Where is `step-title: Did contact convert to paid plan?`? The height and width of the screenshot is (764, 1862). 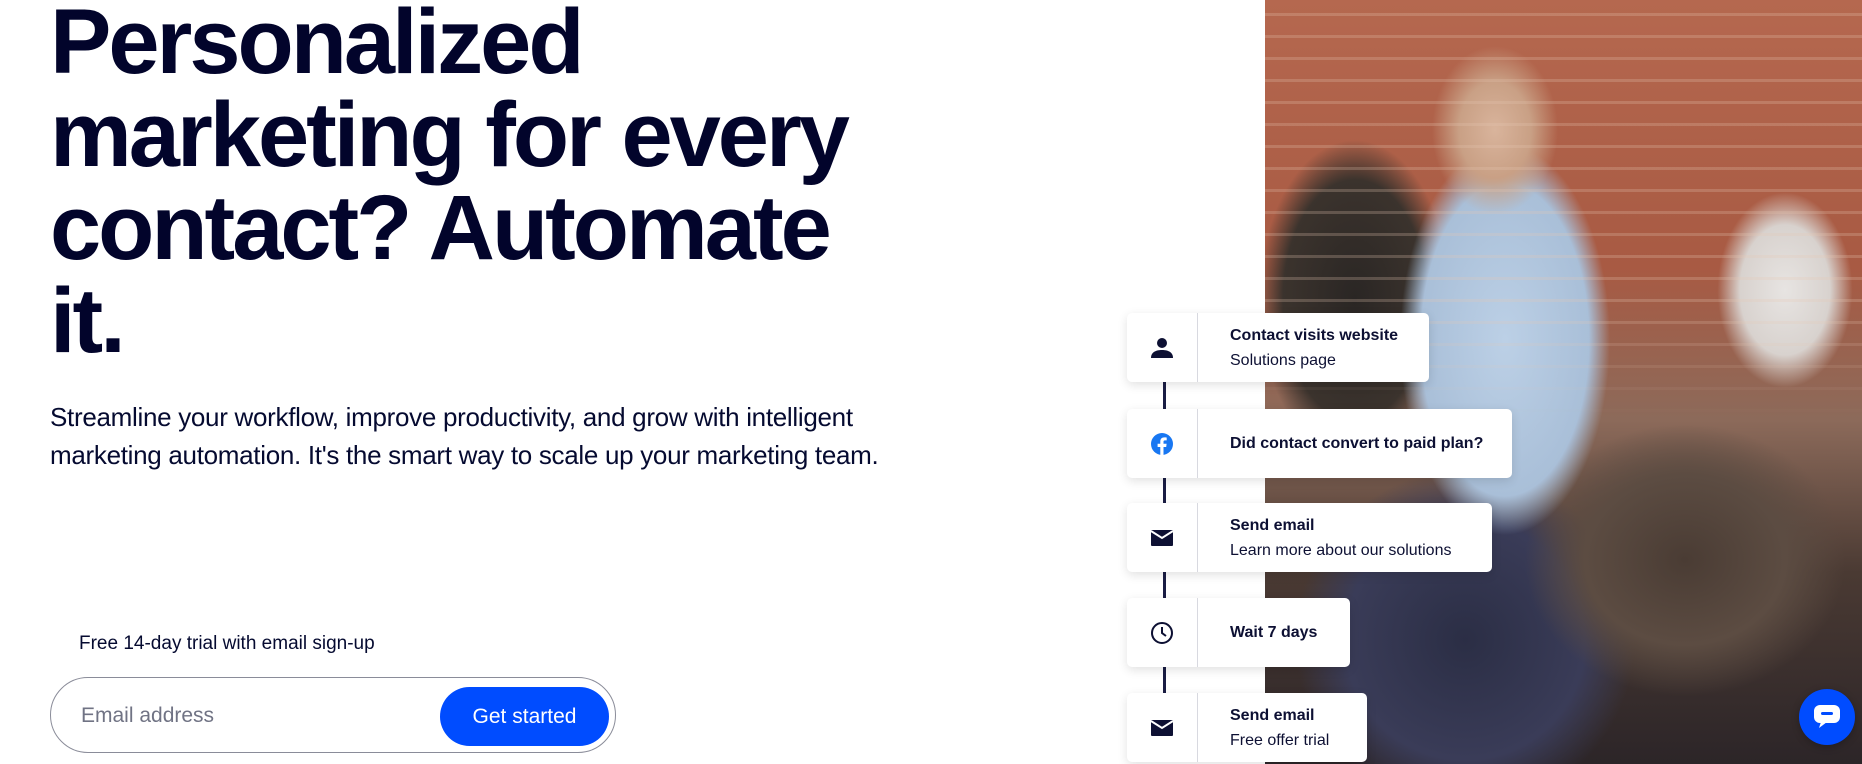 step-title: Did contact convert to paid plan? is located at coordinates (1357, 443).